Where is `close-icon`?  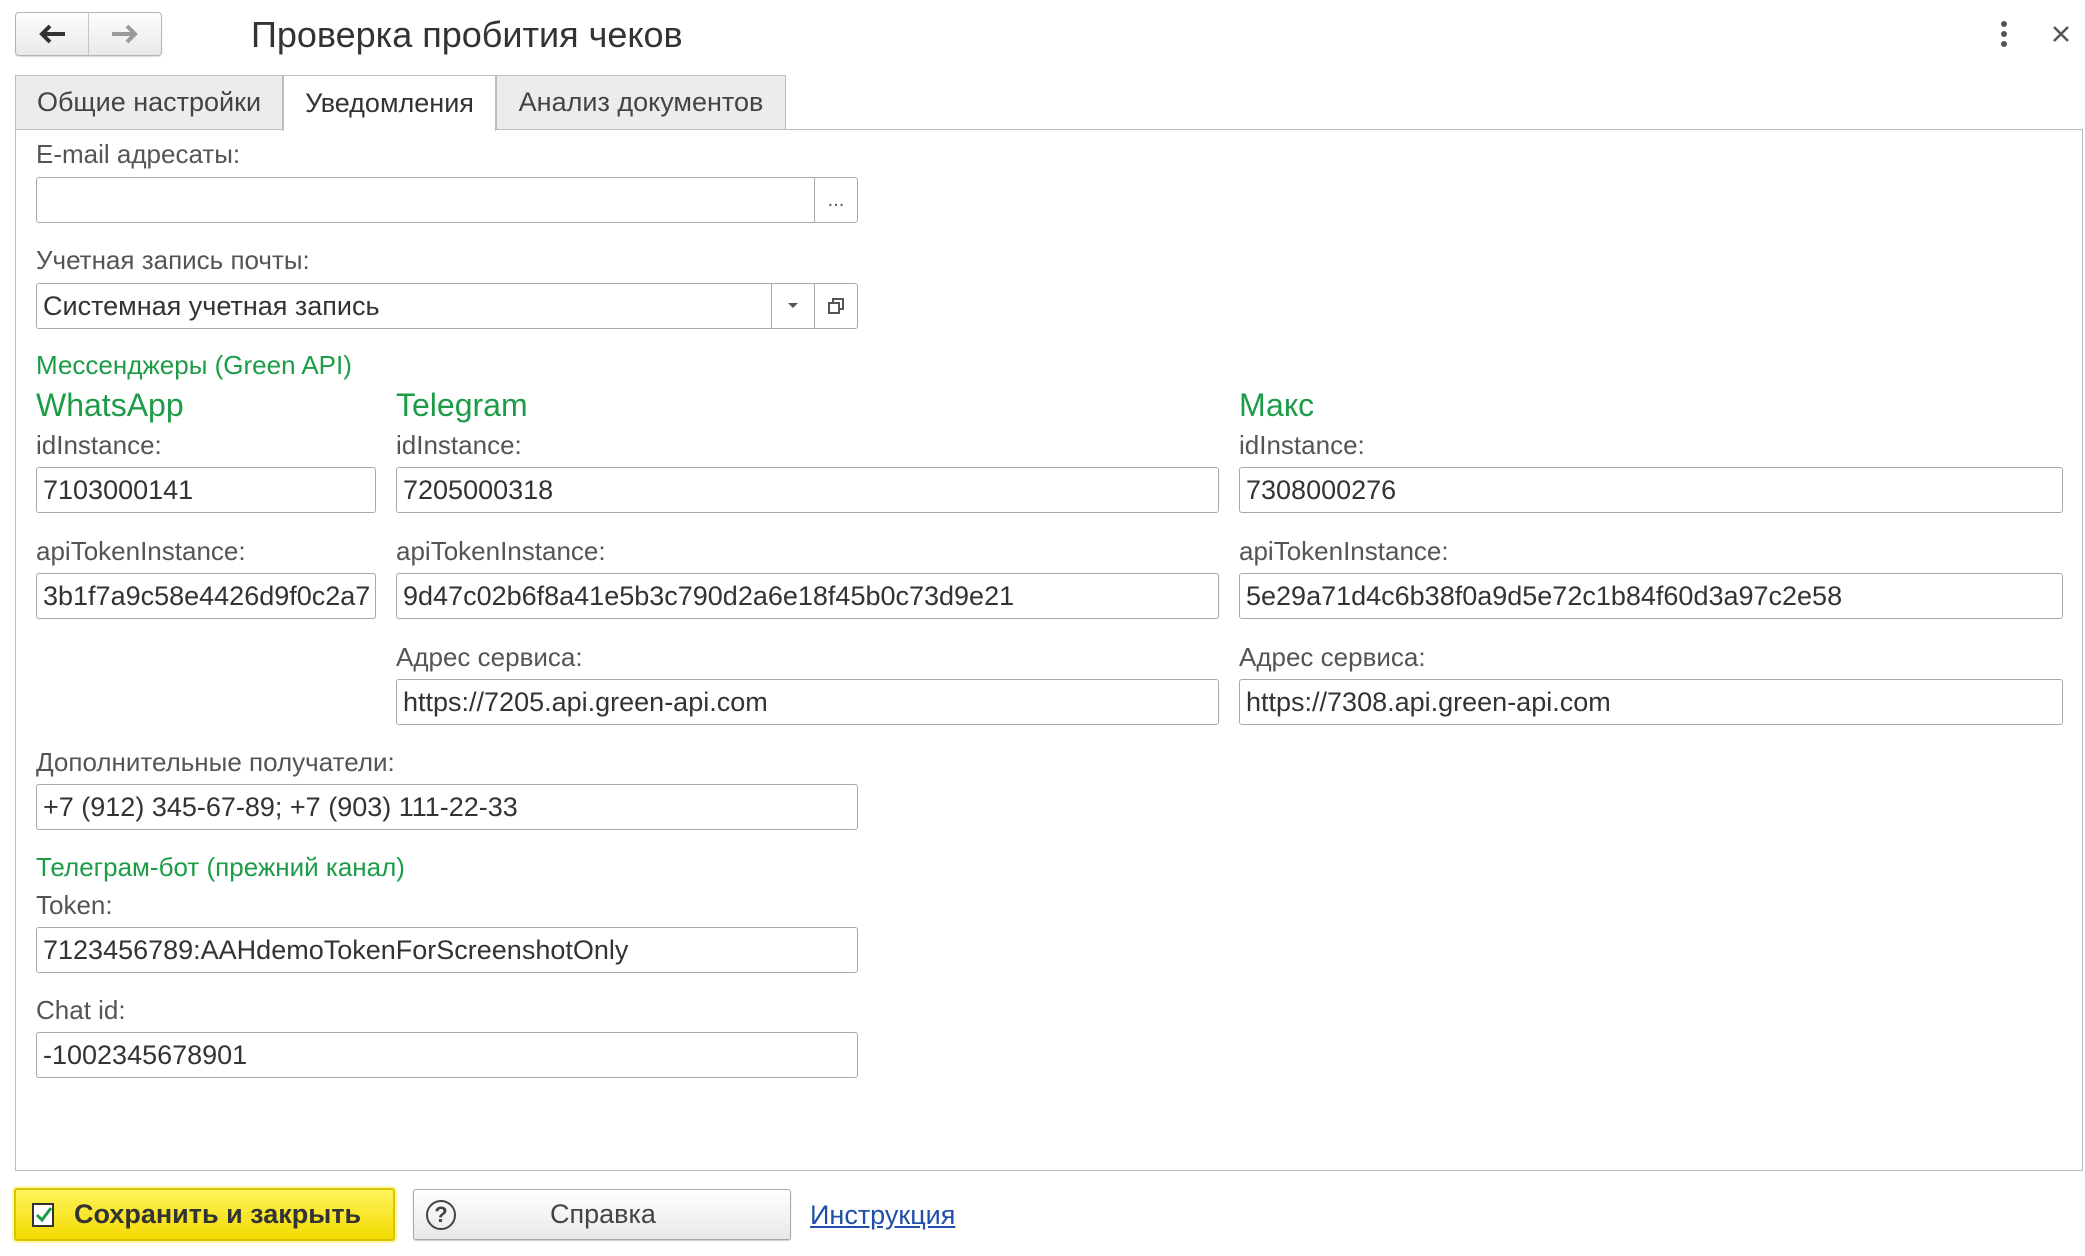 close-icon is located at coordinates (2061, 34).